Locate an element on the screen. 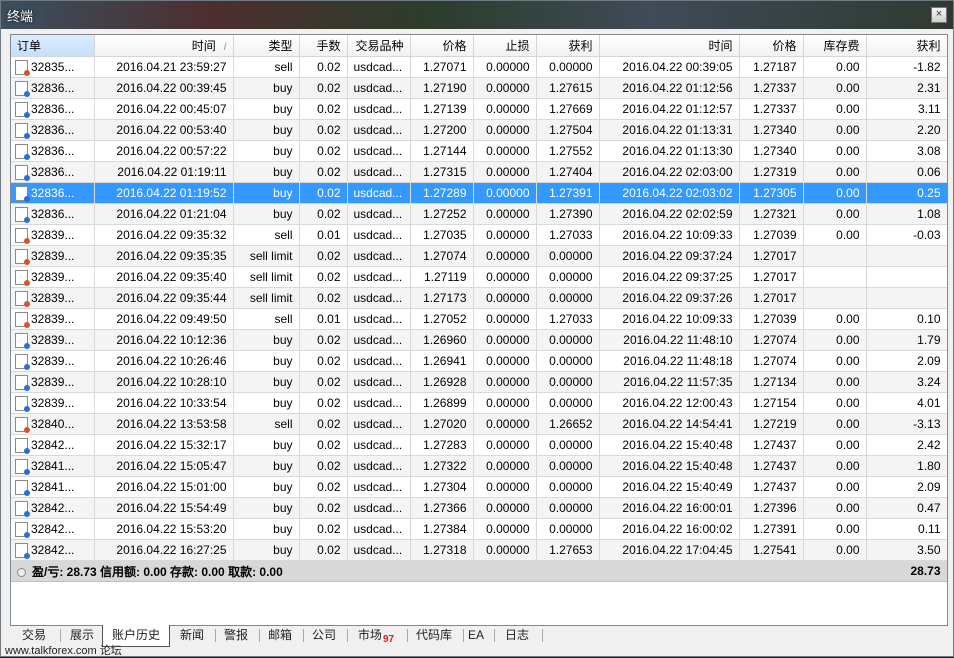 The height and width of the screenshot is (658, 954). profit-cell: 0.25 is located at coordinates (906, 193).